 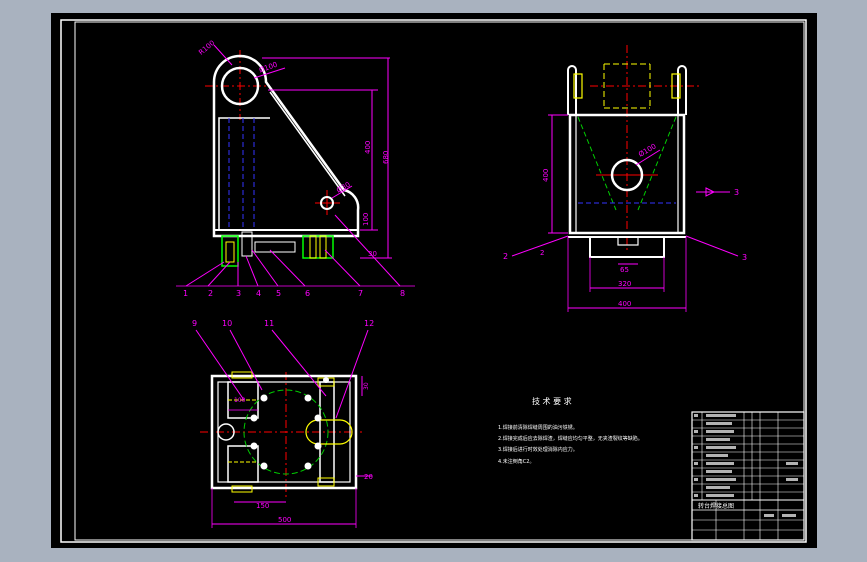 I want to click on side-dim-base-inner: 320, so click(x=624, y=284).